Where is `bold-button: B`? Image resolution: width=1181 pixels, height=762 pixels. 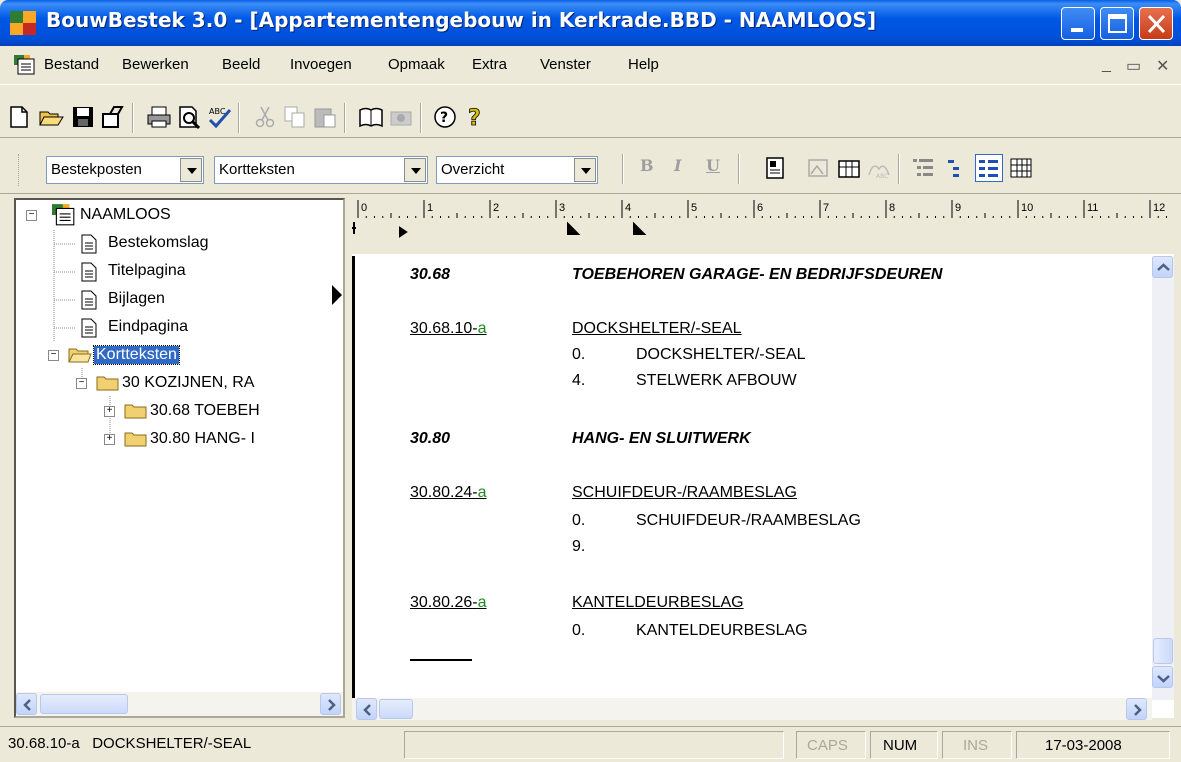 bold-button: B is located at coordinates (647, 165).